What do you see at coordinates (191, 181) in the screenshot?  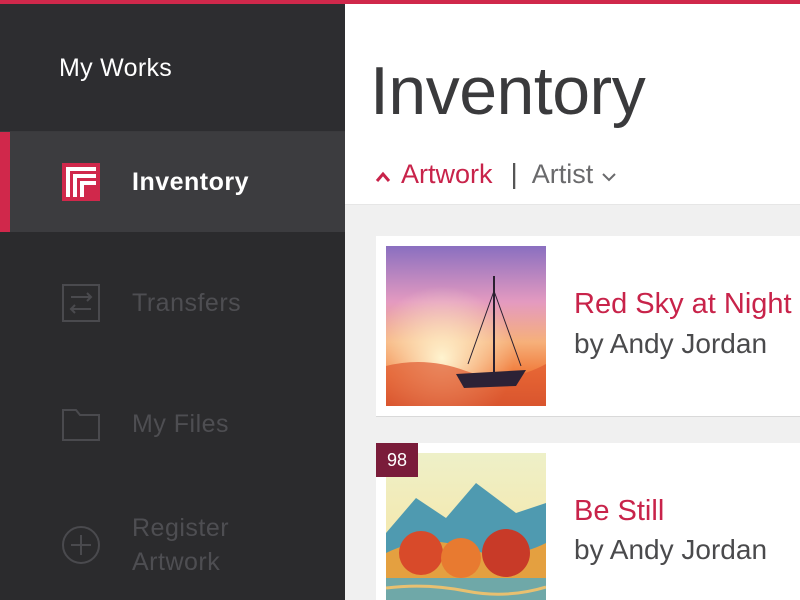 I see `sidebar-item-label: Inventory` at bounding box center [191, 181].